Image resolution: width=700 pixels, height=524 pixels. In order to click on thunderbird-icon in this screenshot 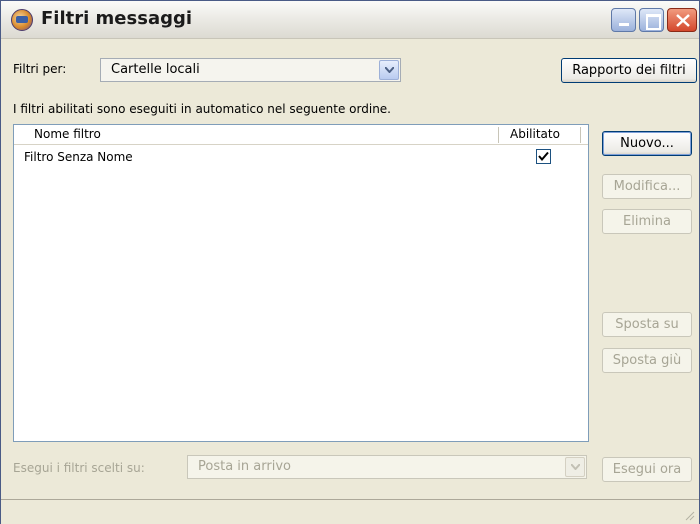, I will do `click(22, 20)`.